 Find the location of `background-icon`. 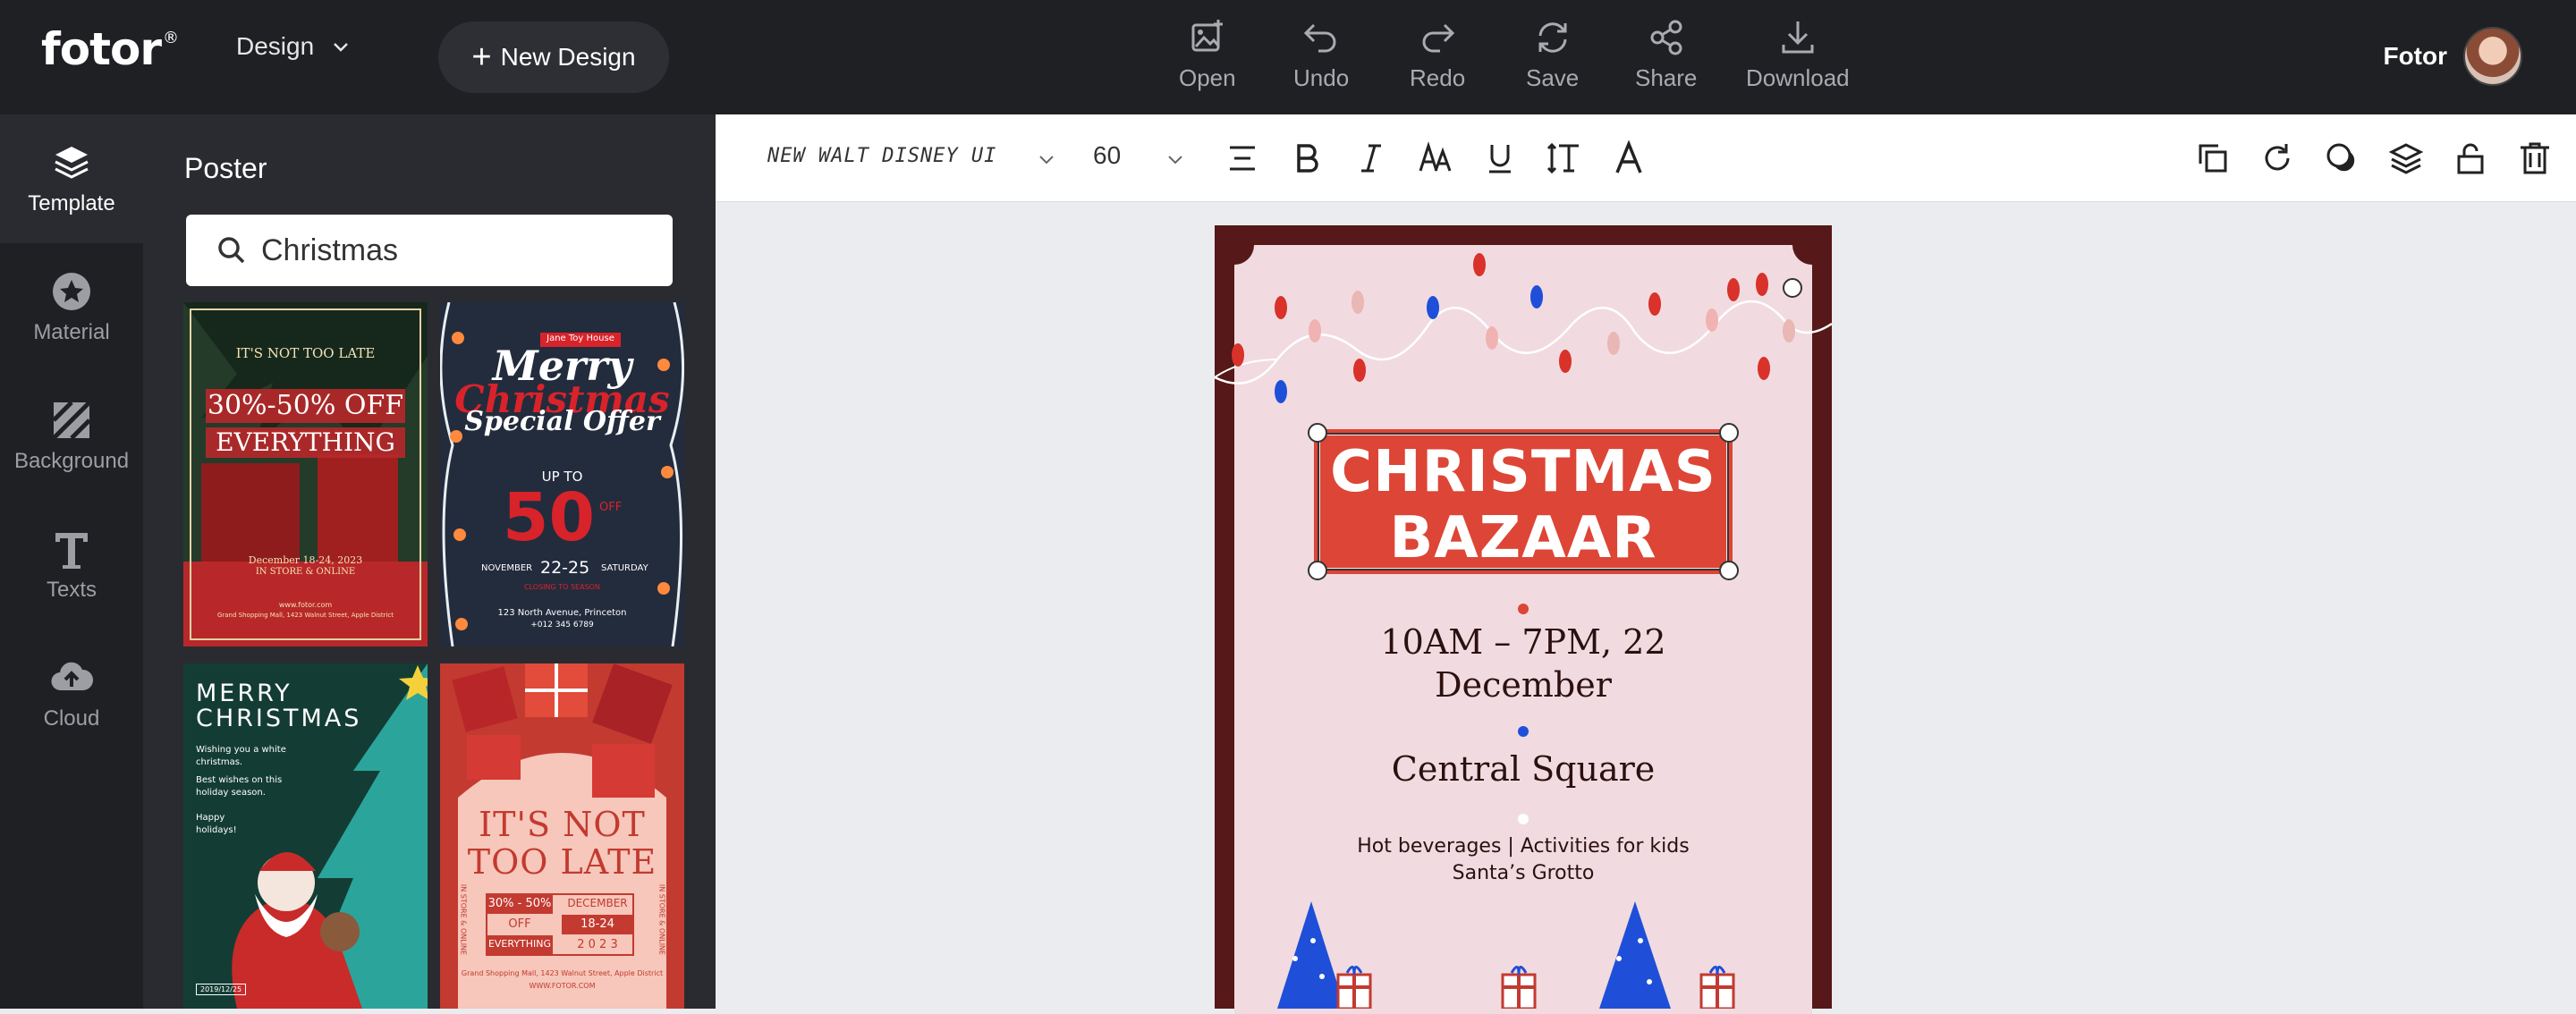

background-icon is located at coordinates (71, 420).